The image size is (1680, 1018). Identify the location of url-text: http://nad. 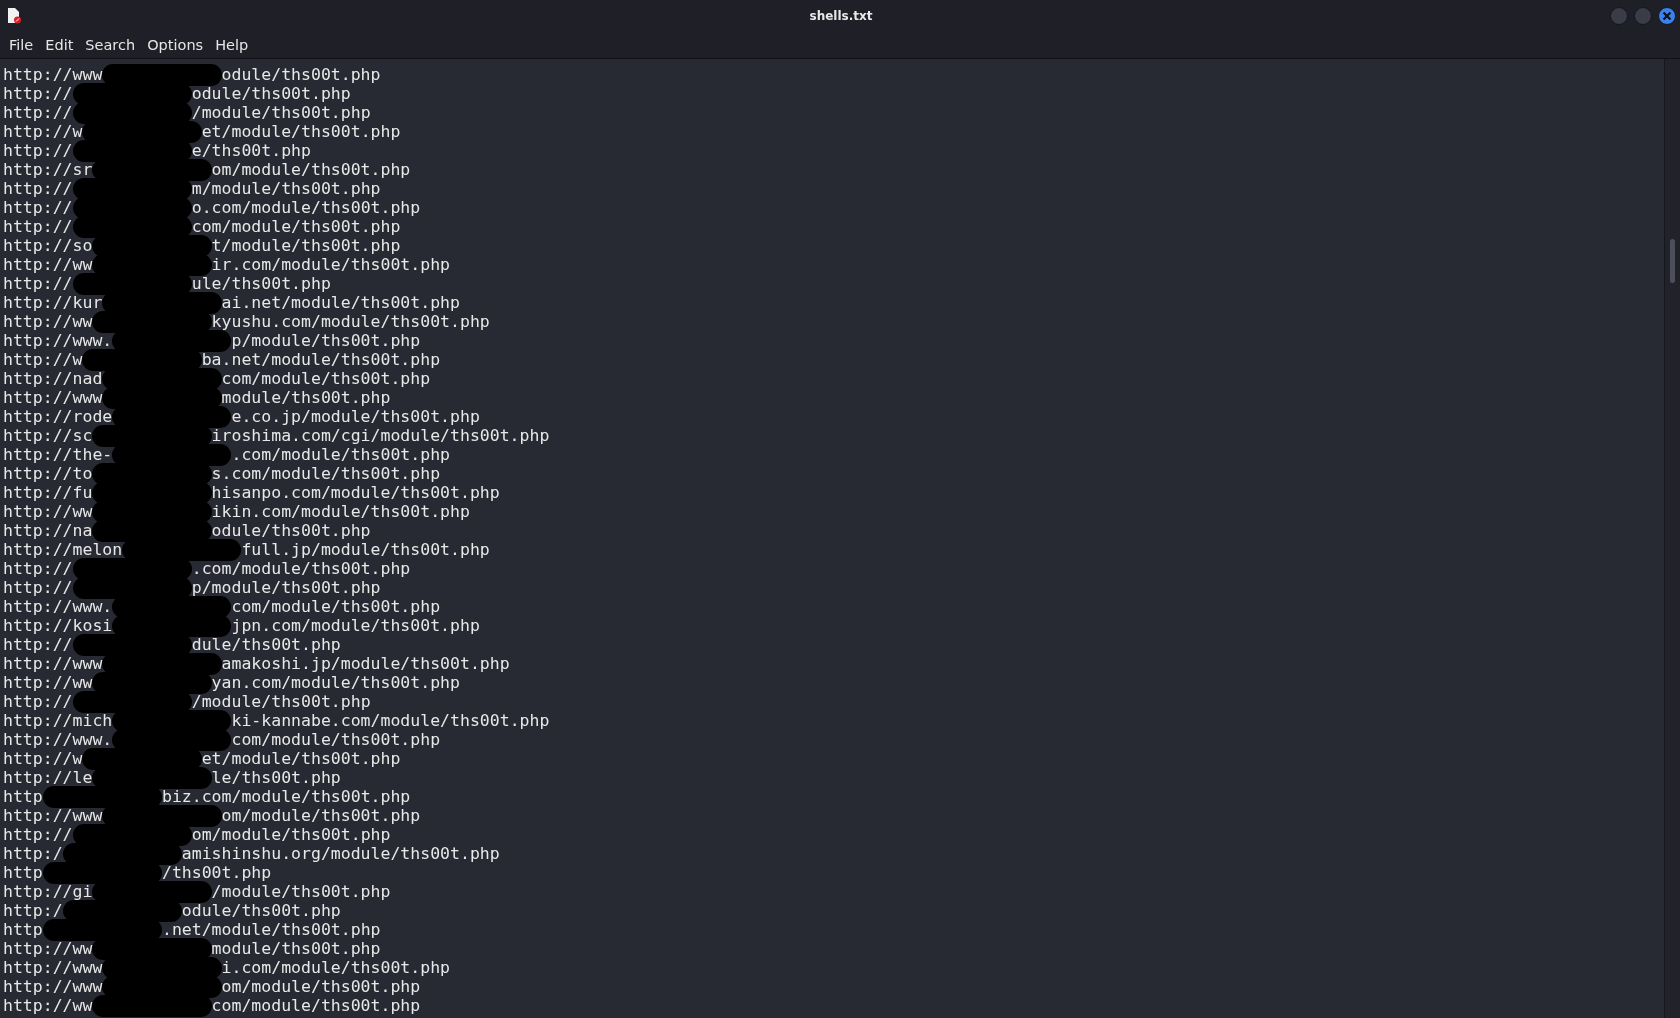
(53, 378).